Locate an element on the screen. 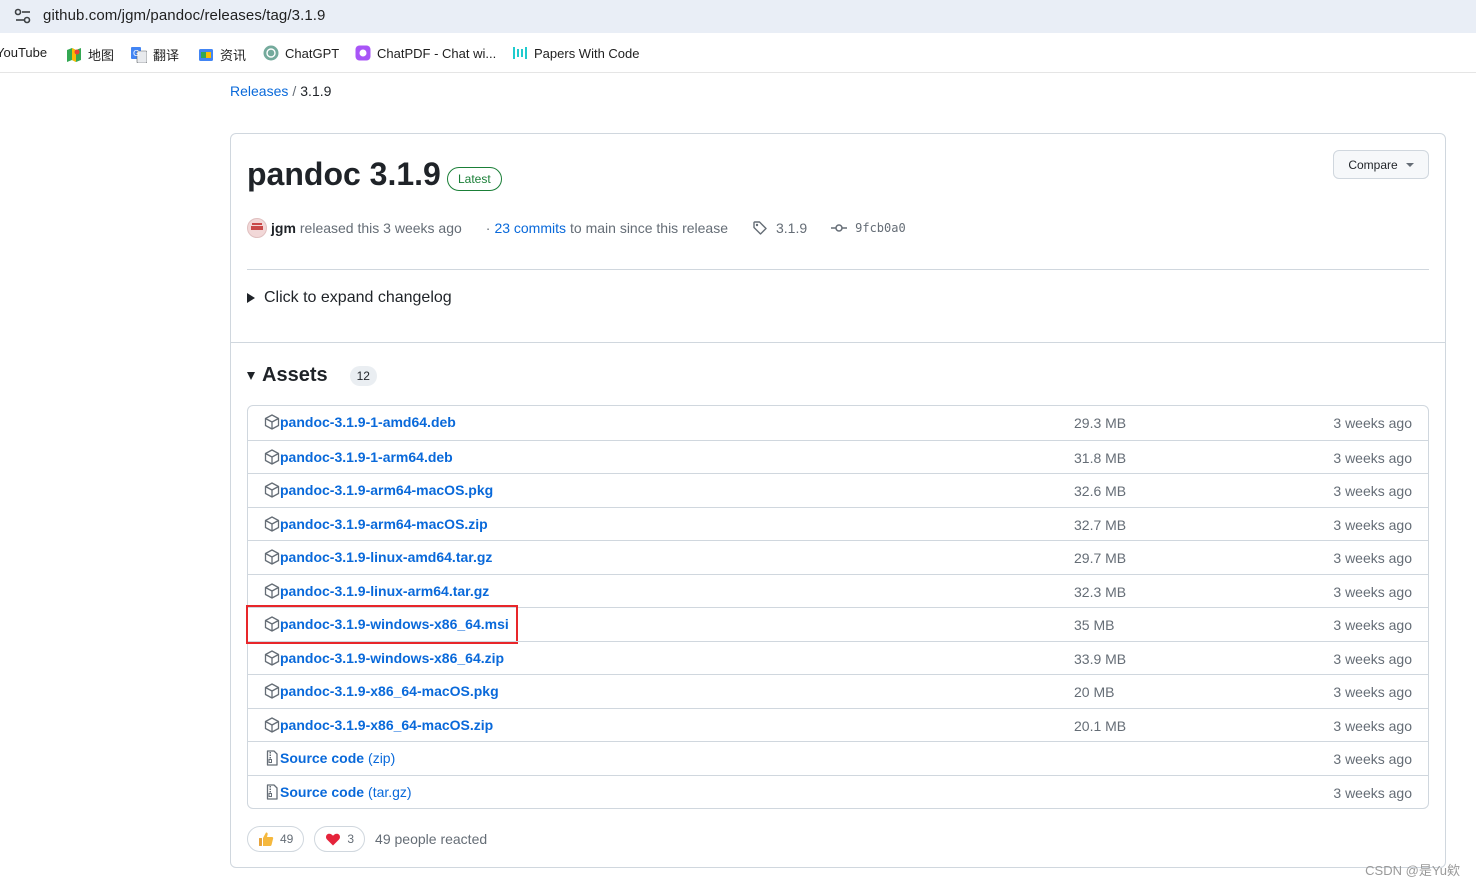 This screenshot has width=1476, height=886. asset-download-link: pandoc-3.1.9-arm64-macOS.pkg is located at coordinates (378, 490).